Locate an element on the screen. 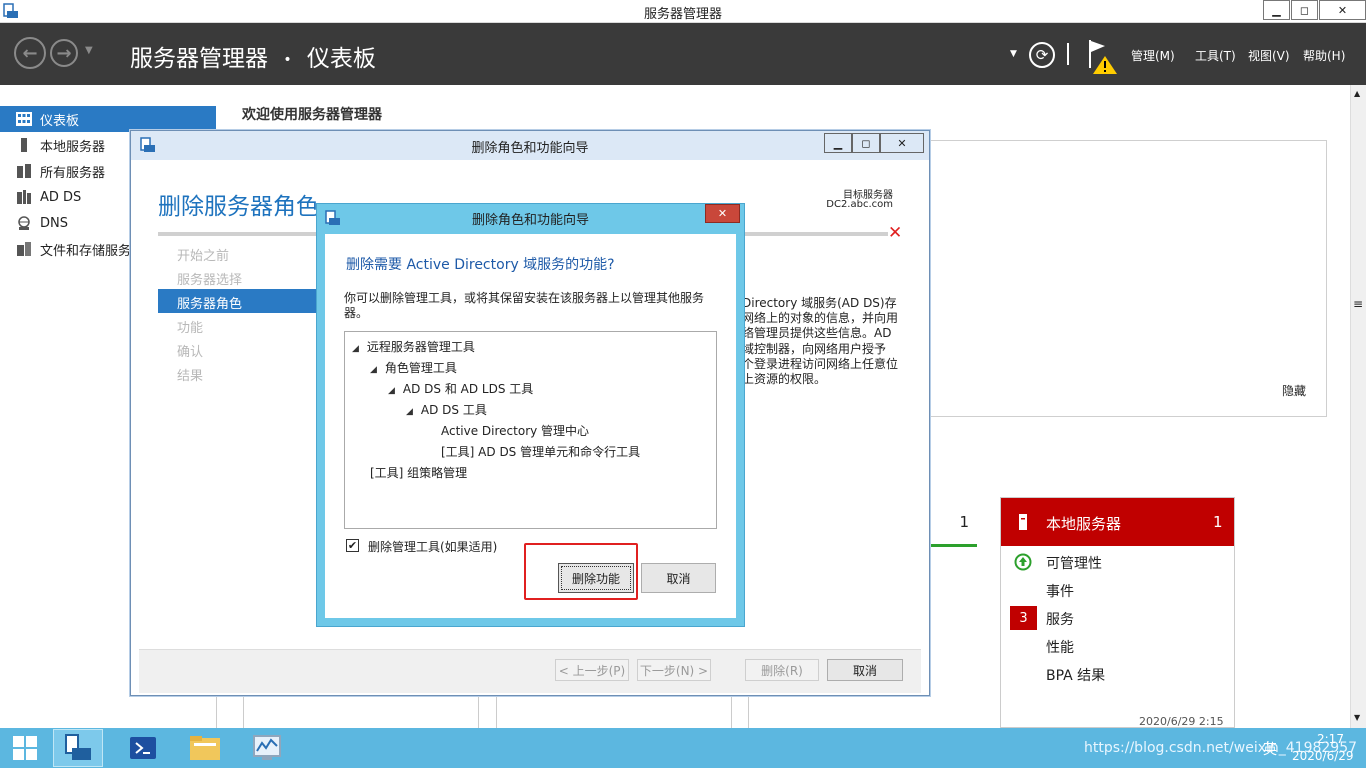 The height and width of the screenshot is (768, 1366). step-server-roles: 服务器角色 is located at coordinates (238, 301).